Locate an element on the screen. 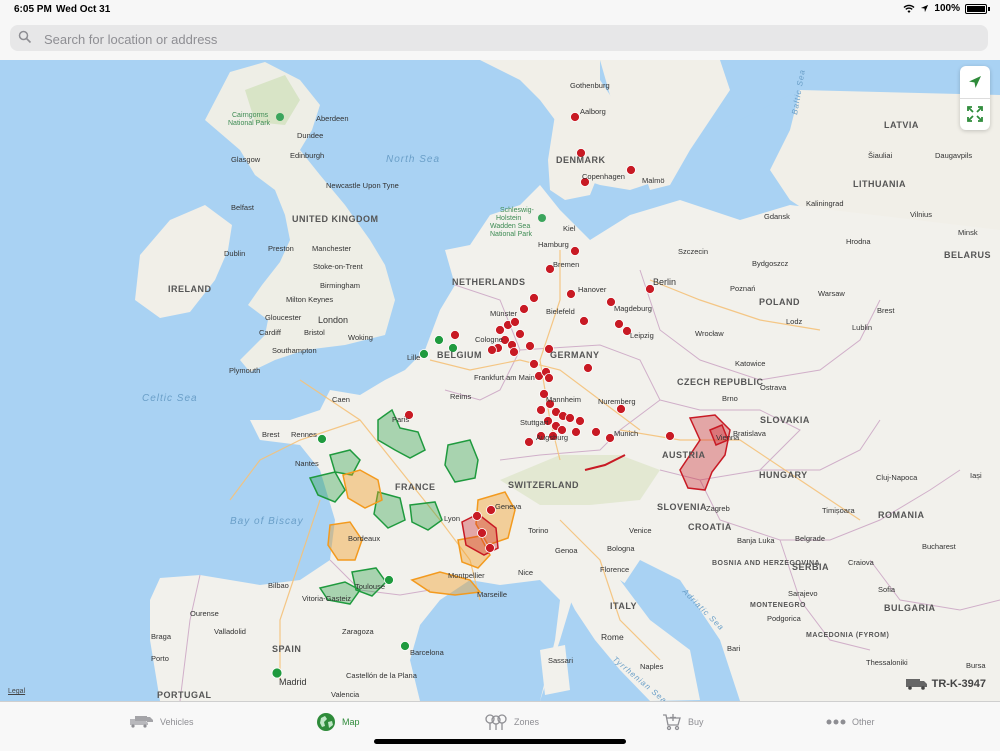  country-label: CROATIA is located at coordinates (710, 527).